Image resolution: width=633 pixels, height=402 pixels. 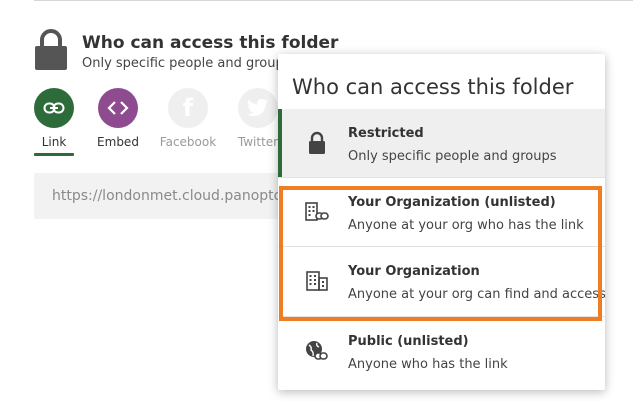 I want to click on option-desc: Anyone who has the link, so click(x=428, y=364).